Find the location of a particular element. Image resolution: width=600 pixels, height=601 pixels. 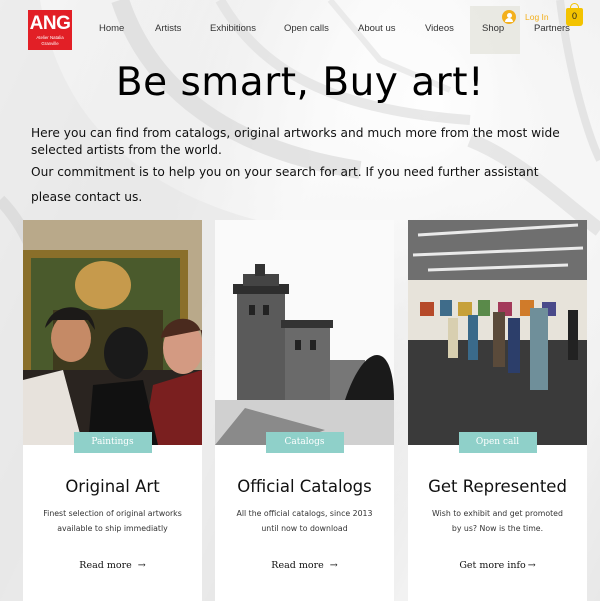

hero-title: Be smart, Buy art! is located at coordinates (300, 82).